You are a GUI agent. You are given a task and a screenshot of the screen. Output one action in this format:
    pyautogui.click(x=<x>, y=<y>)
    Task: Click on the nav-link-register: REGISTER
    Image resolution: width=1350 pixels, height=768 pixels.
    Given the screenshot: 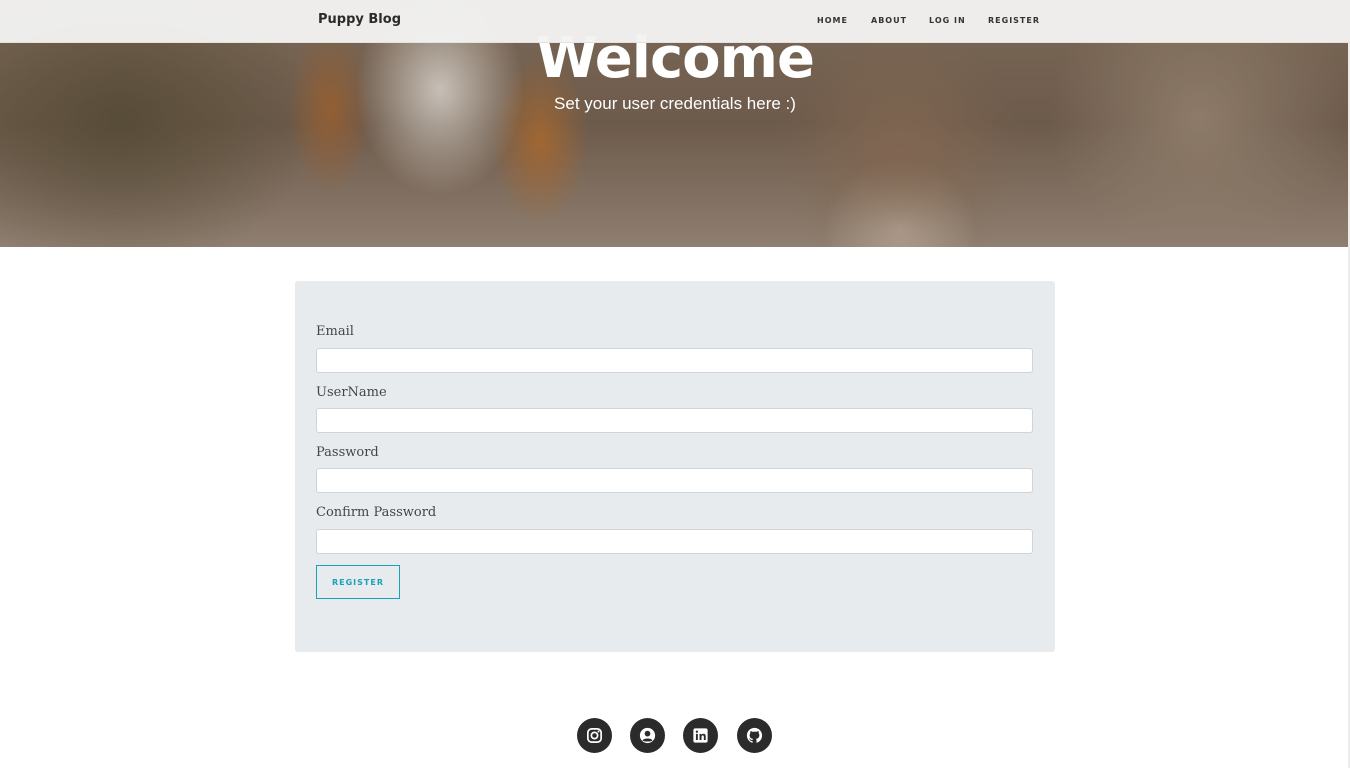 What is the action you would take?
    pyautogui.click(x=1014, y=20)
    